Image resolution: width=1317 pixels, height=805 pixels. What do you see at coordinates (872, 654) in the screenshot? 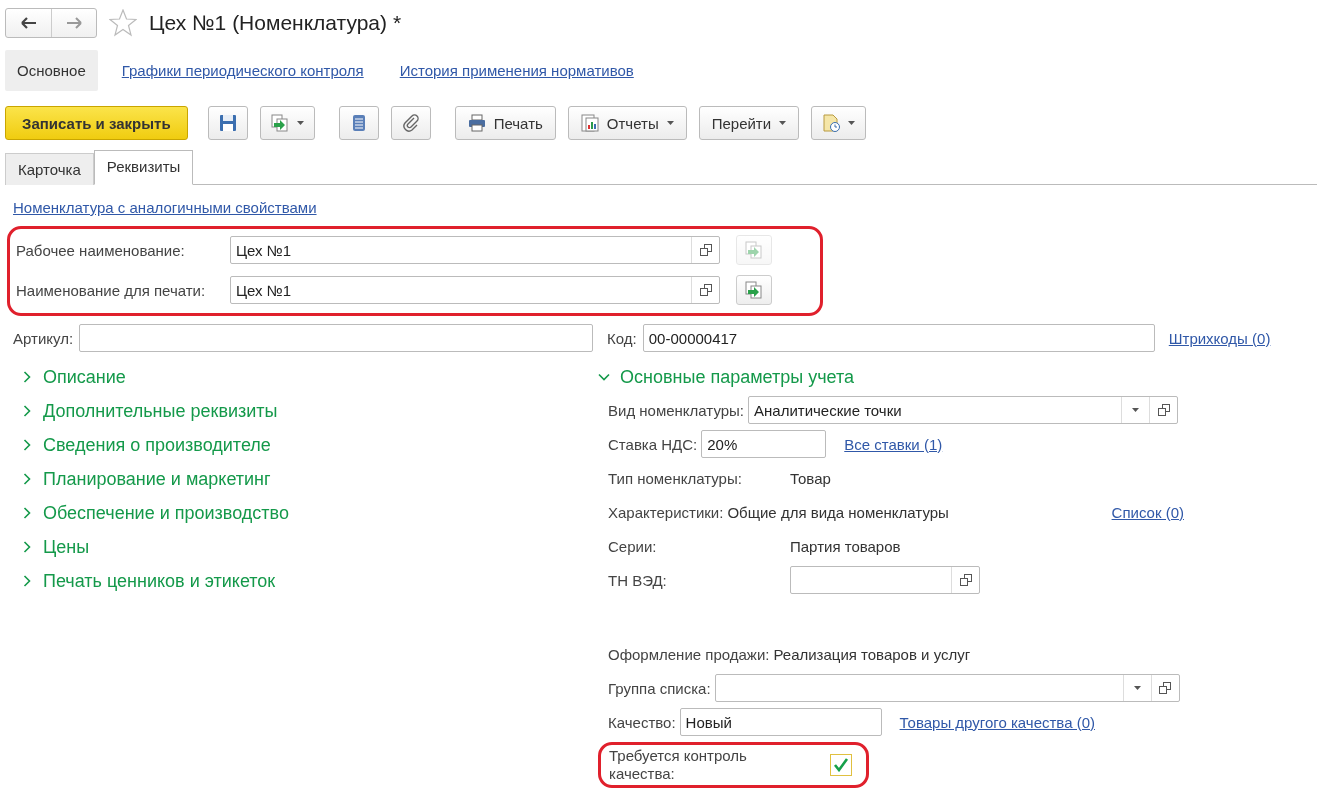
I see `field-value: Реализация товаров и услуг` at bounding box center [872, 654].